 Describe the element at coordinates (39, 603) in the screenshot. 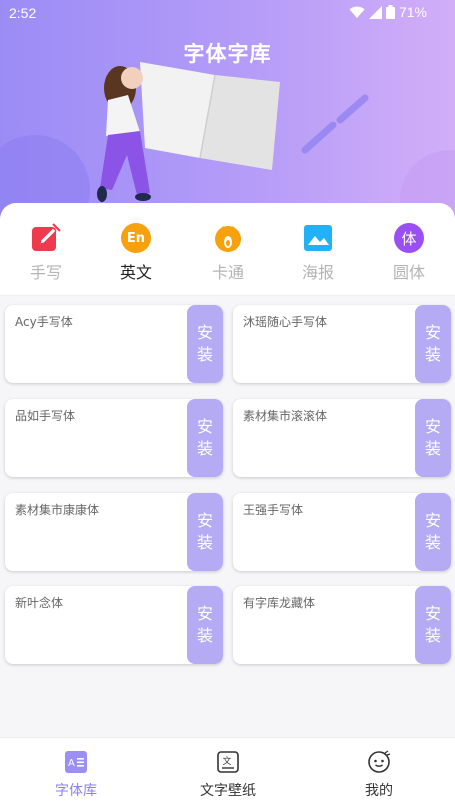

I see `font-name: 新叶念体` at that location.